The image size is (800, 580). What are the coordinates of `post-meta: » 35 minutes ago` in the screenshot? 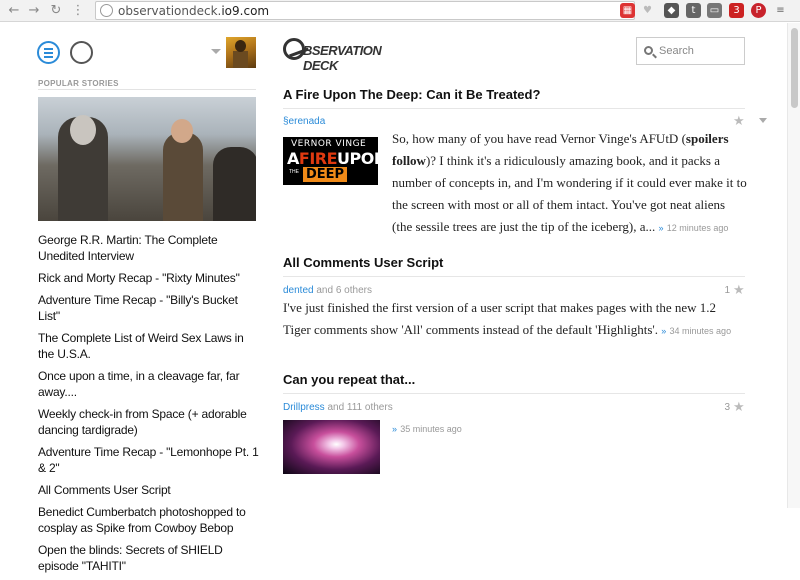 It's located at (492, 428).